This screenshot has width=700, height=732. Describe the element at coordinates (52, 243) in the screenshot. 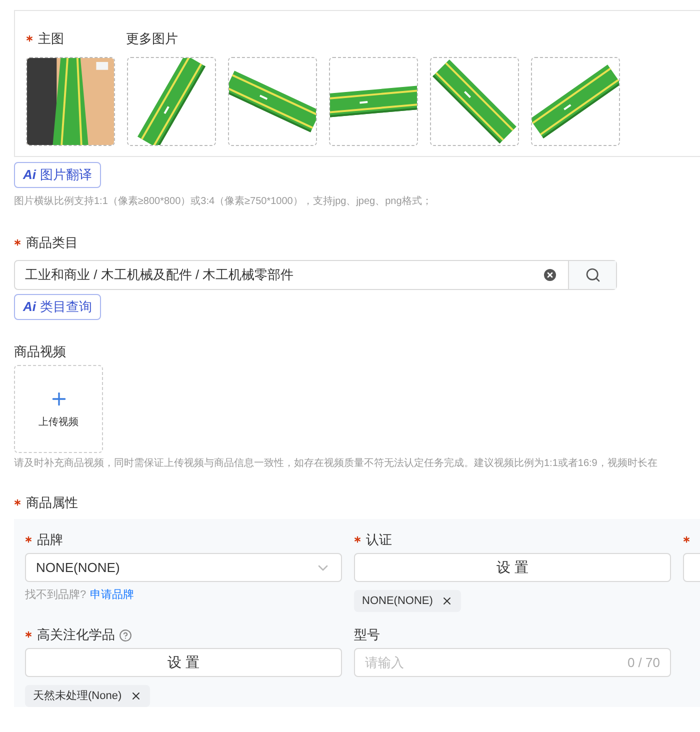

I see `category-label: 商品类目` at that location.